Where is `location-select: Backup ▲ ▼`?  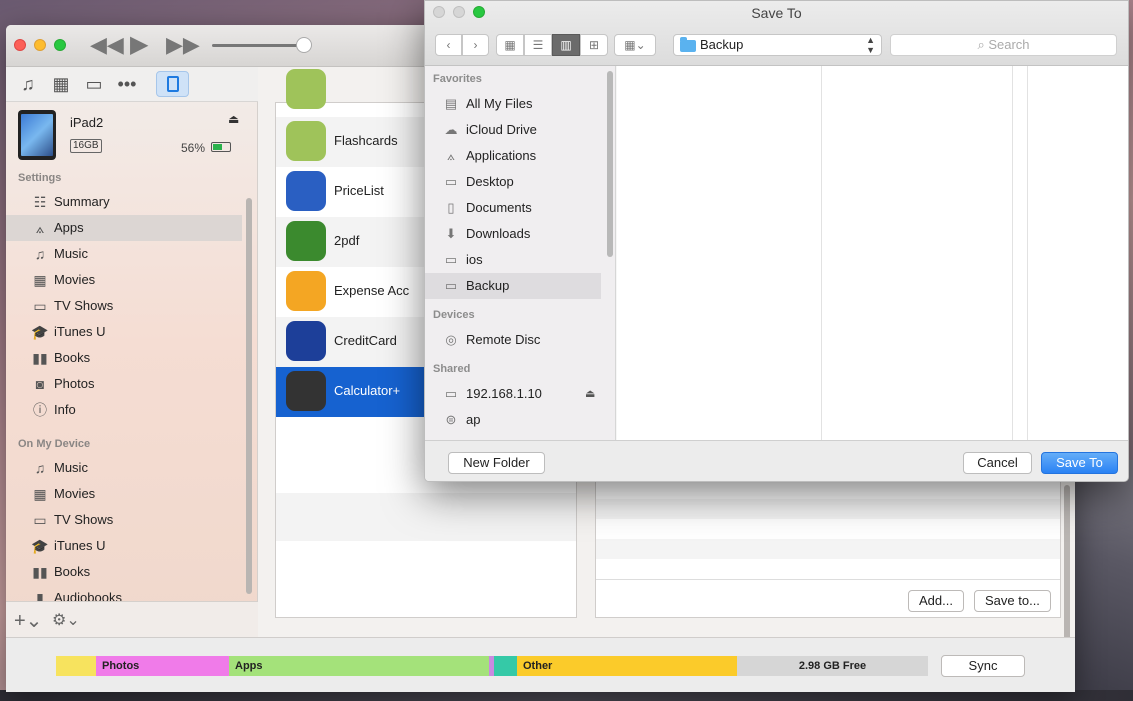 location-select: Backup ▲ ▼ is located at coordinates (777, 45).